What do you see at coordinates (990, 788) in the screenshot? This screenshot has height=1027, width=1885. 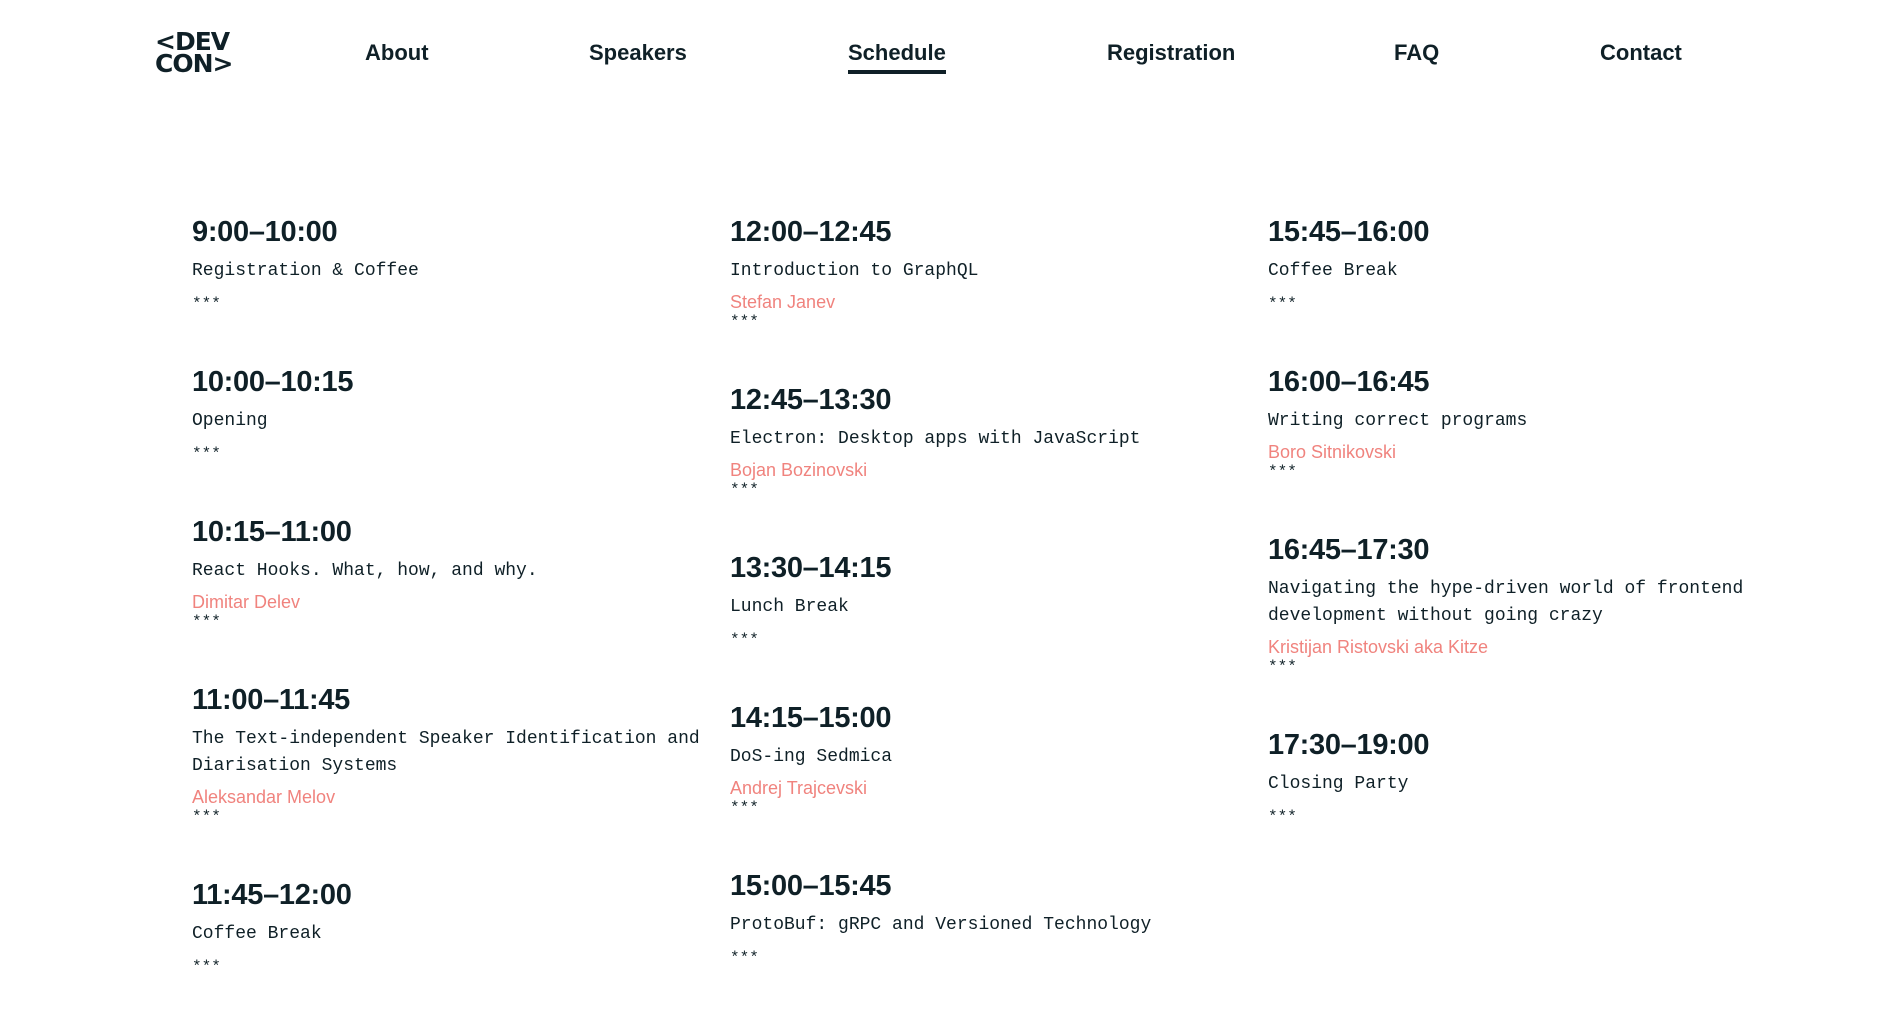 I see `speaker-link: Andrej Trajcevski` at bounding box center [990, 788].